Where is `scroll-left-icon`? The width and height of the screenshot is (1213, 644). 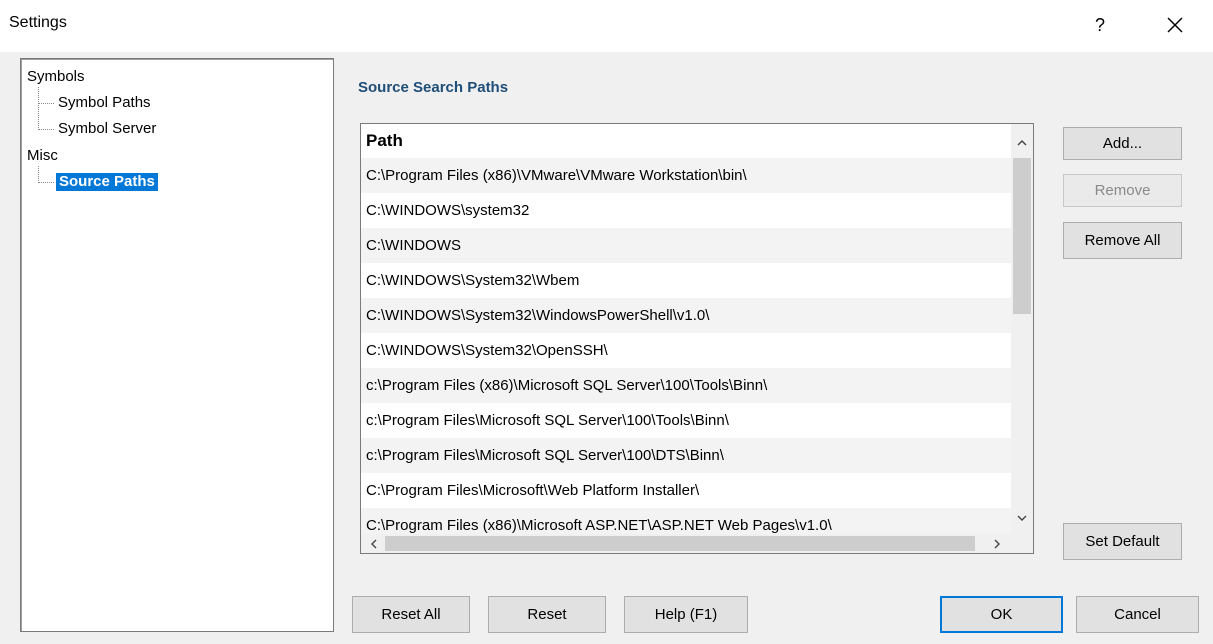
scroll-left-icon is located at coordinates (373, 543).